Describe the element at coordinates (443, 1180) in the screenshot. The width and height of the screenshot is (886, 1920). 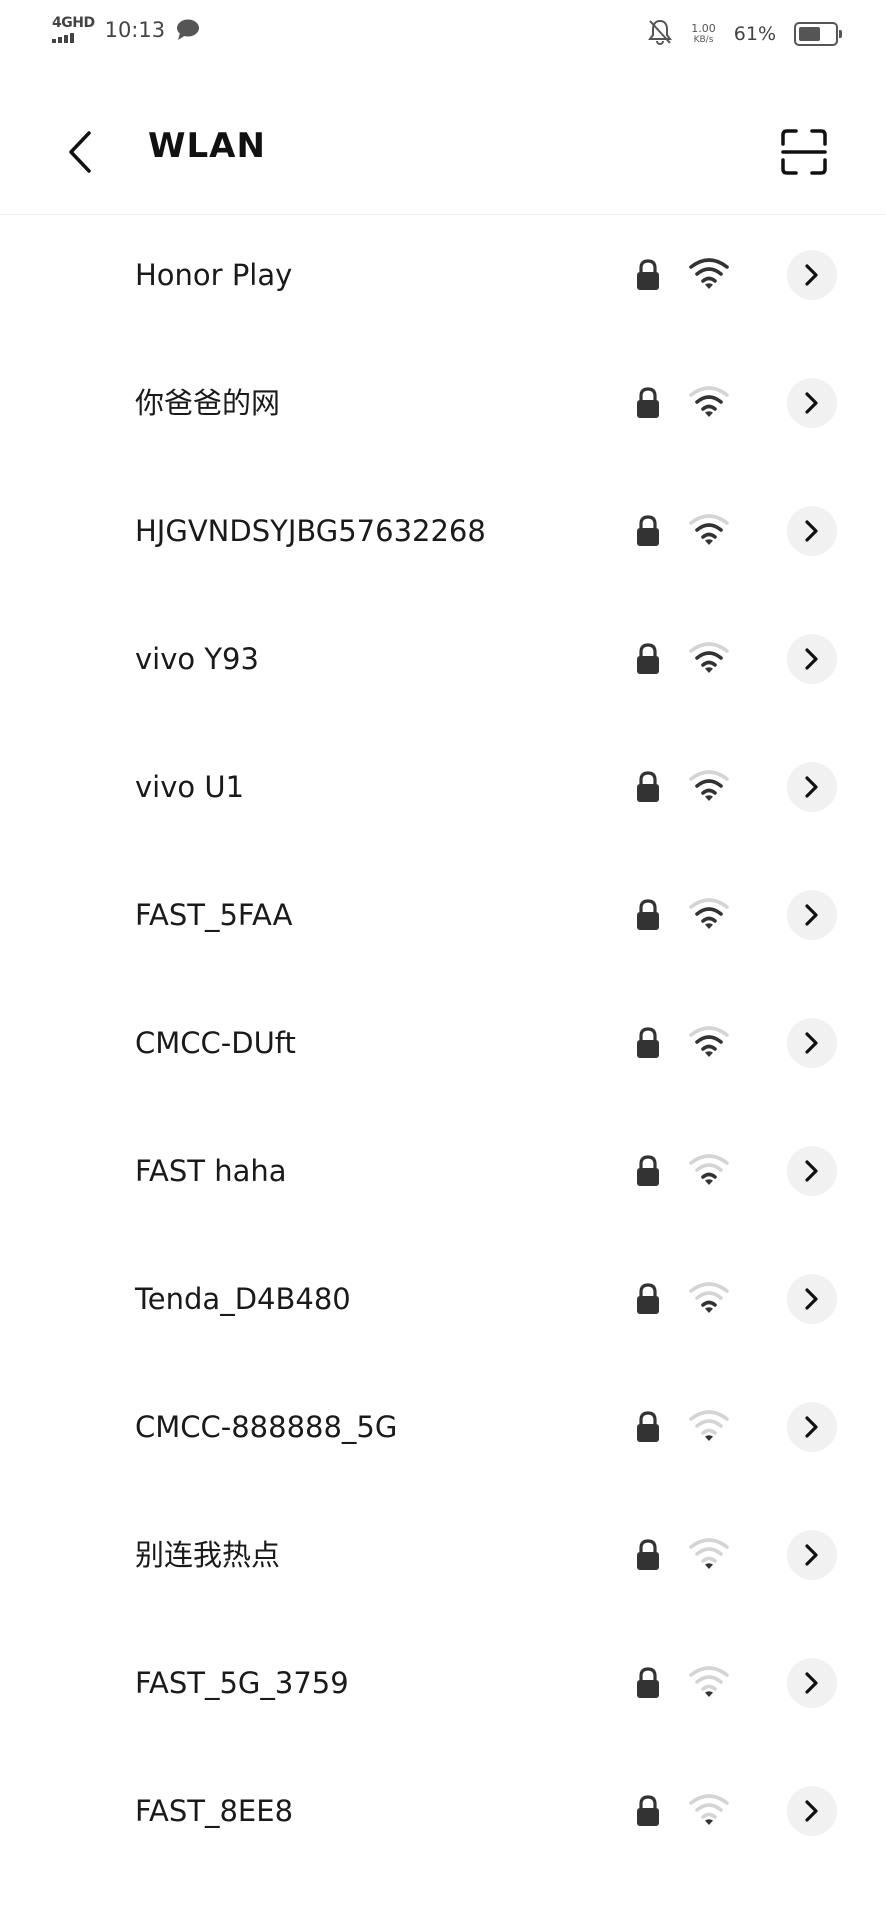
I see `wifi-network-row: FAST haha` at that location.